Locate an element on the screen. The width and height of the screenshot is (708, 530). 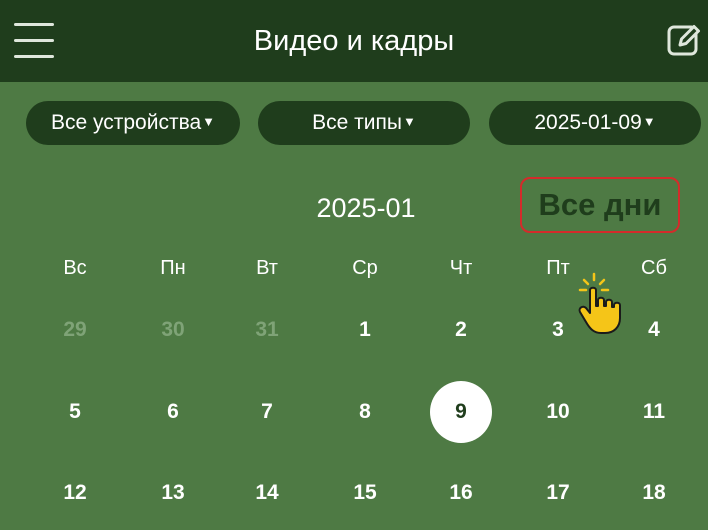
calendar-day: 4 is located at coordinates (654, 330).